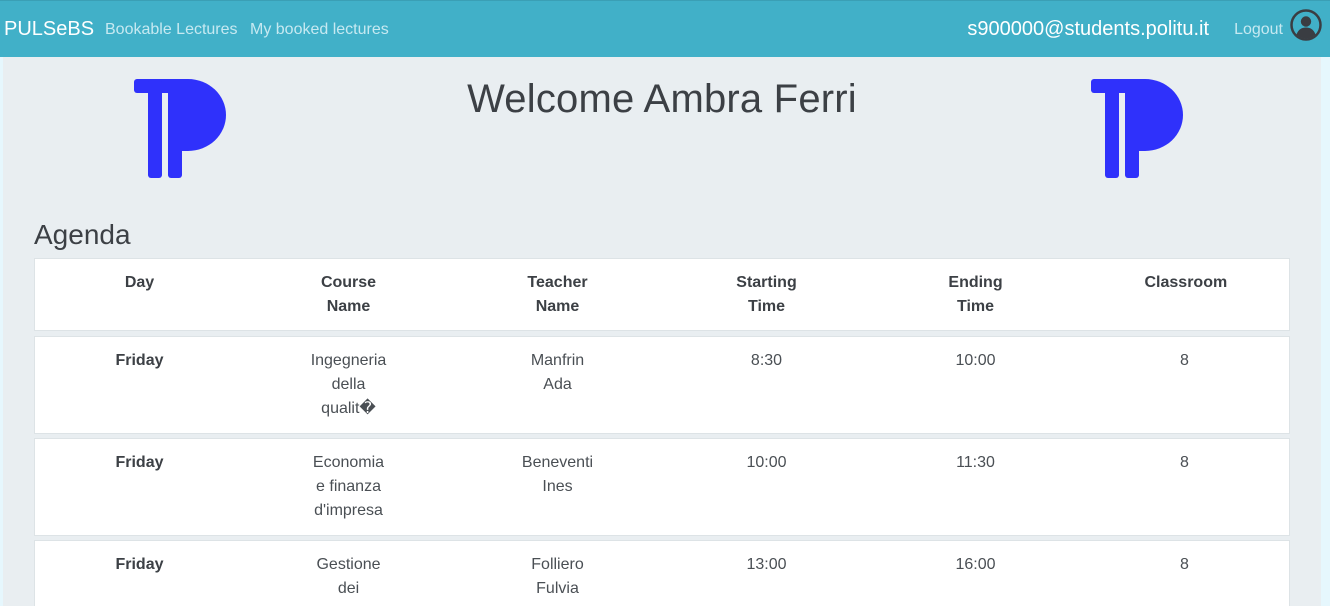 The width and height of the screenshot is (1330, 606). What do you see at coordinates (766, 462) in the screenshot?
I see `row-start-time: 10:00` at bounding box center [766, 462].